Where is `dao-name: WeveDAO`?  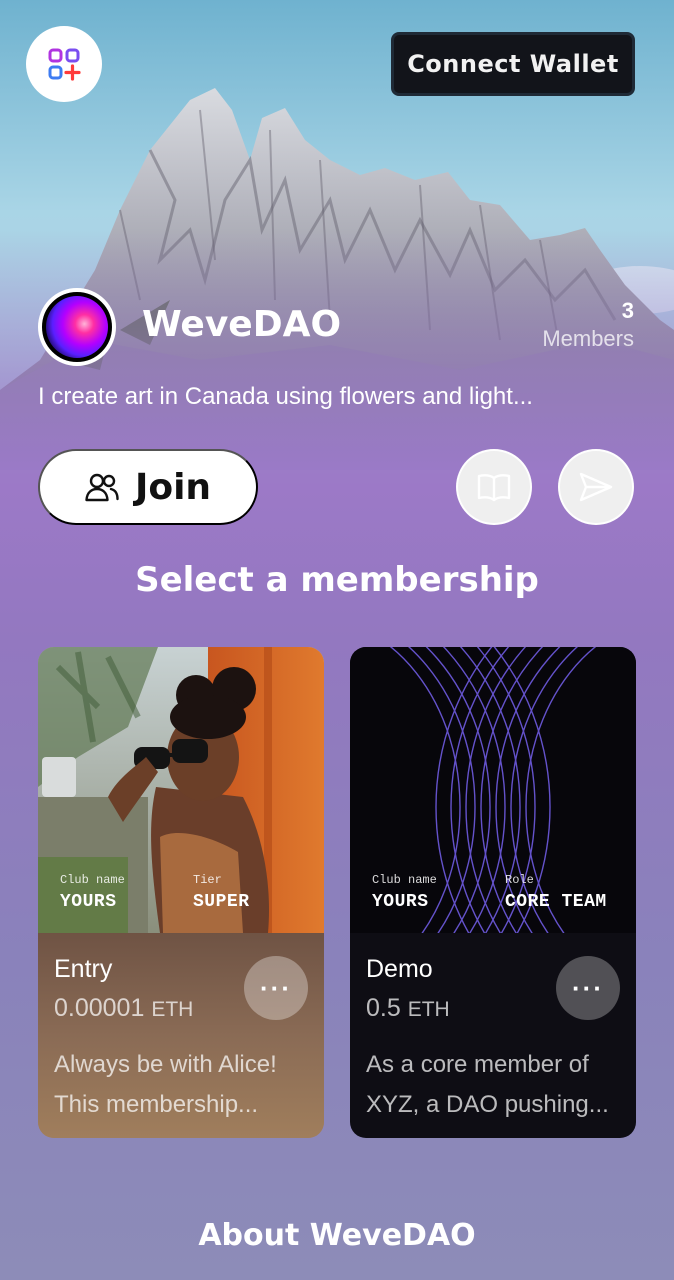 dao-name: WeveDAO is located at coordinates (242, 324).